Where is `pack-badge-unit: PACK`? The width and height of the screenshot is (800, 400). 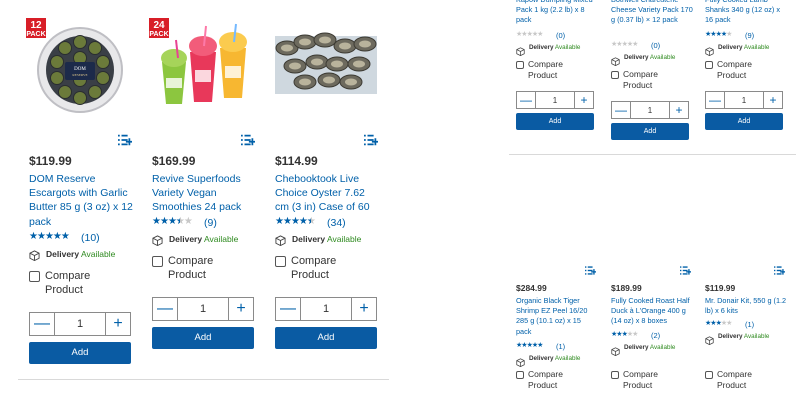 pack-badge-unit: PACK is located at coordinates (159, 34).